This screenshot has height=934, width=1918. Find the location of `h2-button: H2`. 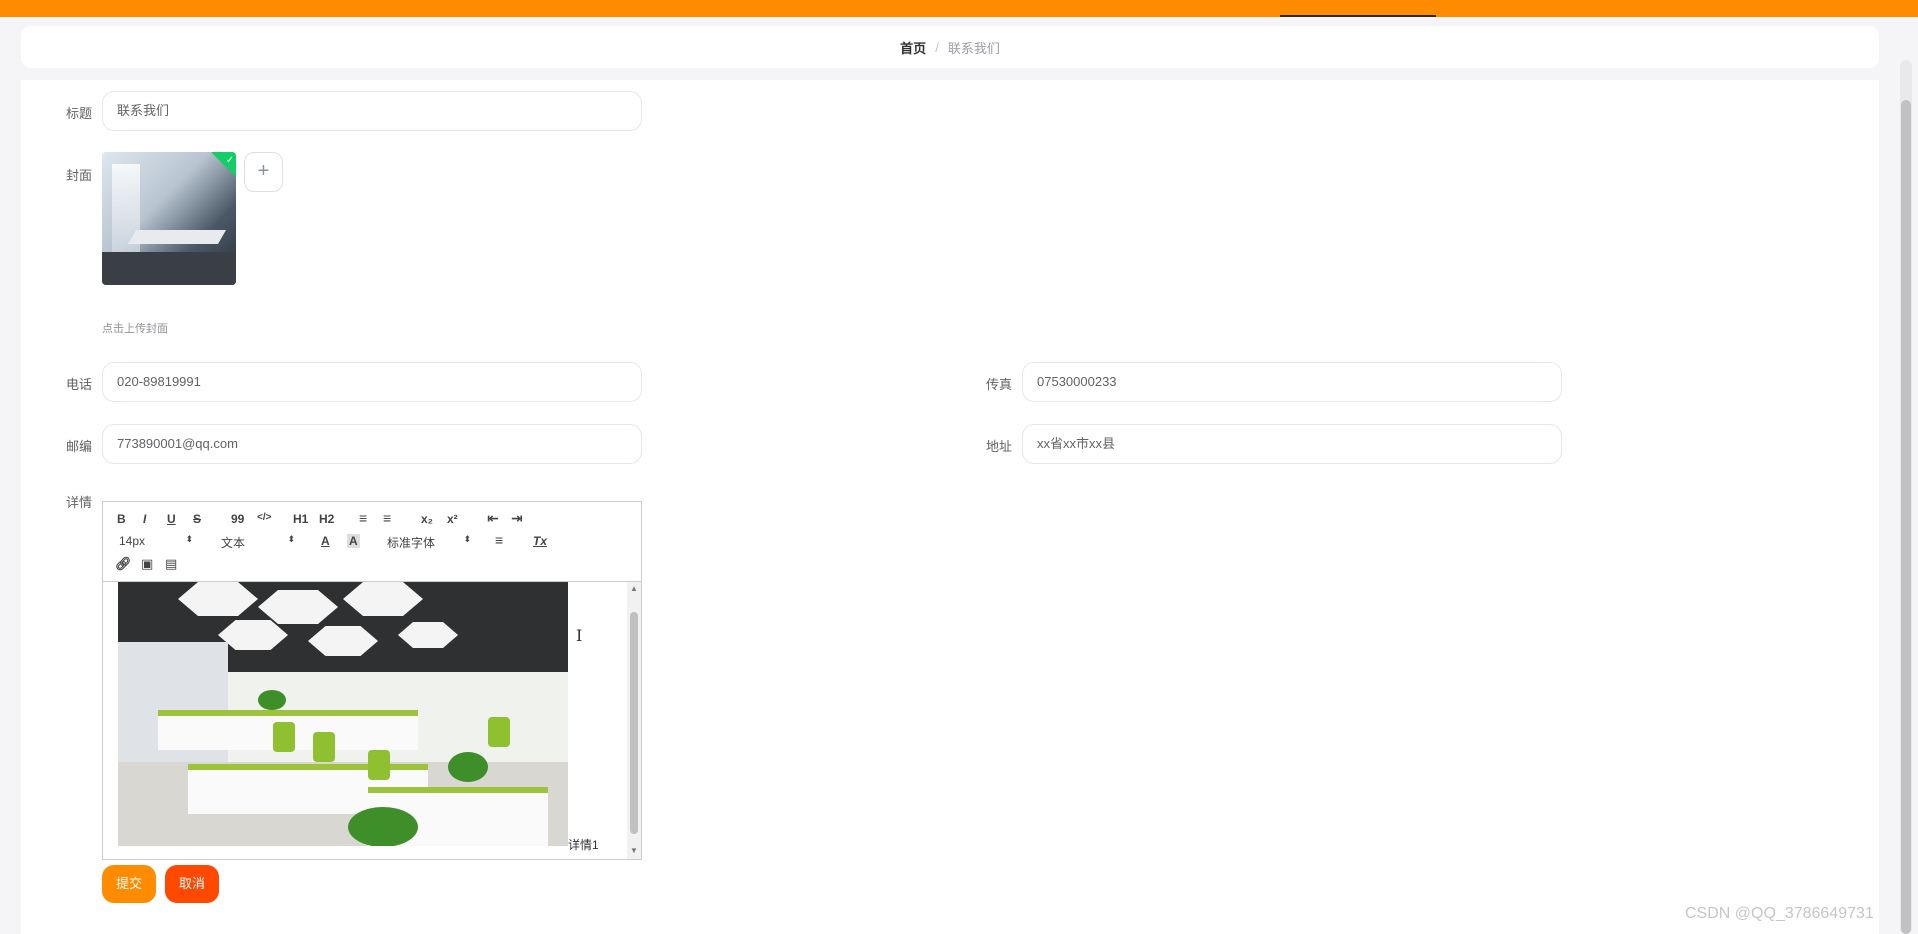

h2-button: H2 is located at coordinates (326, 519).